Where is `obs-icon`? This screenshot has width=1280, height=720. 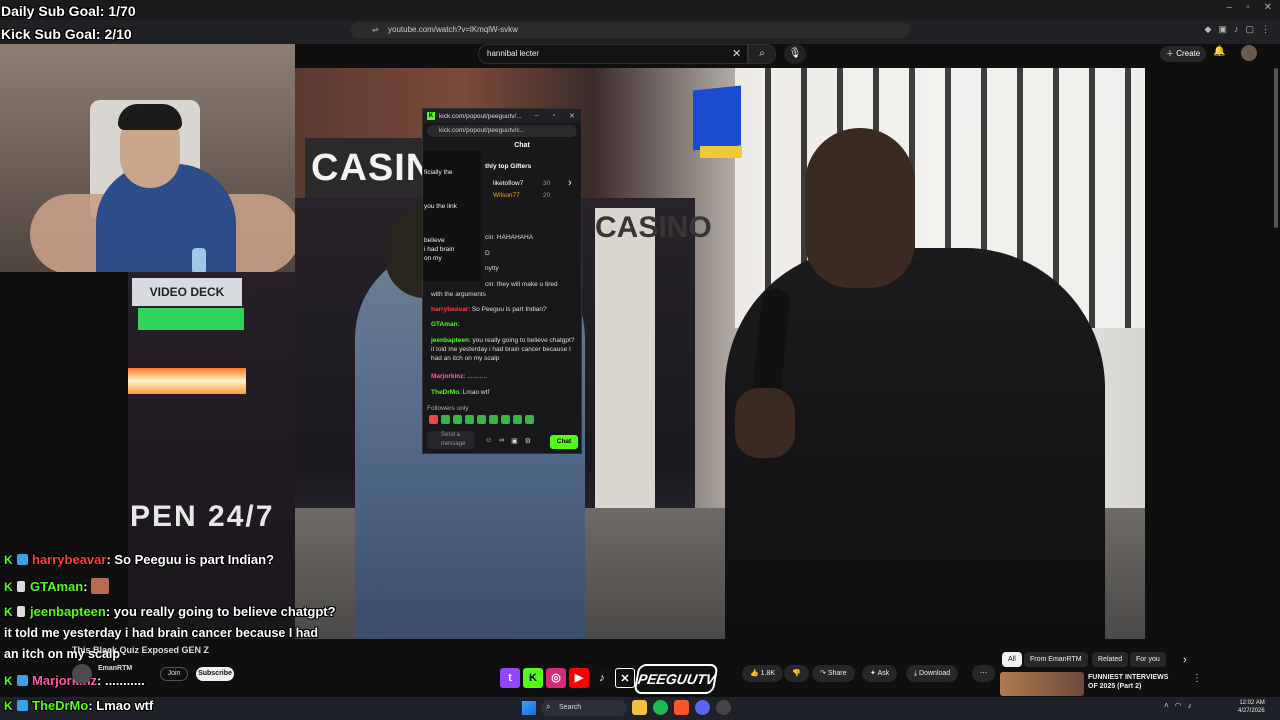 obs-icon is located at coordinates (723, 707).